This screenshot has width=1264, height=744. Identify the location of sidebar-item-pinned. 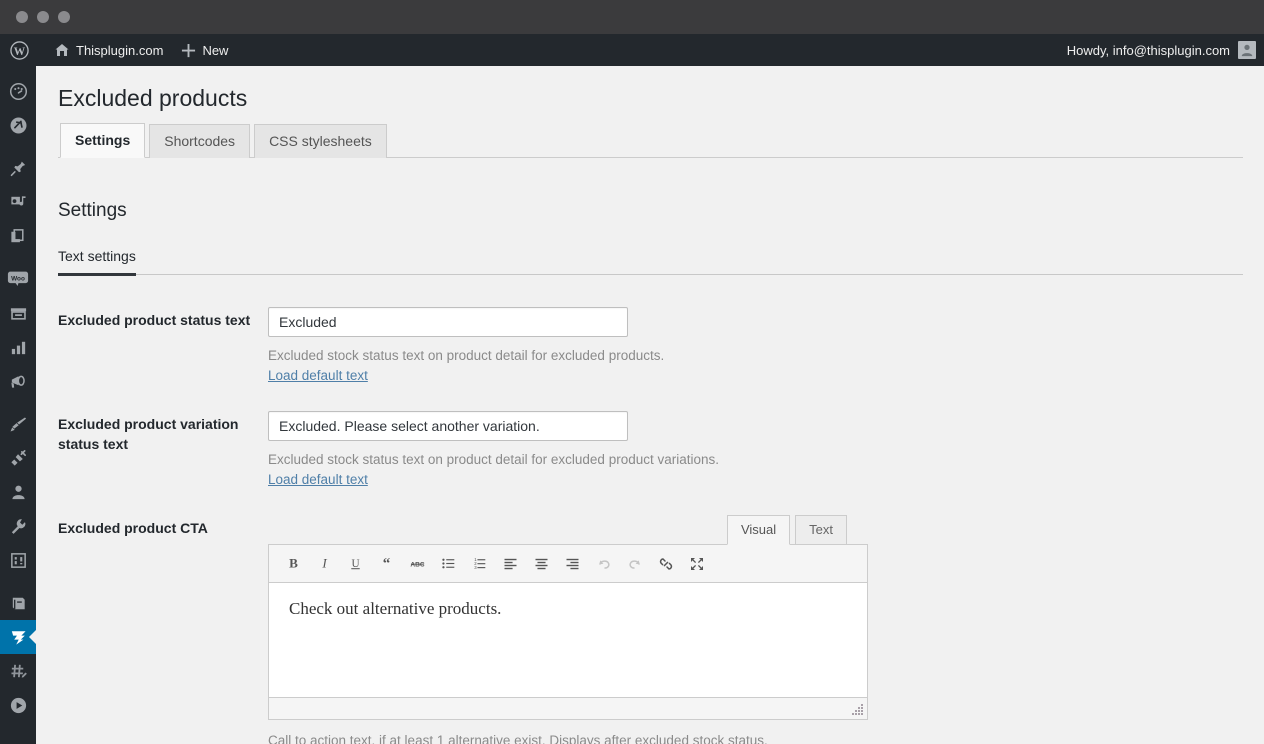
(18, 168).